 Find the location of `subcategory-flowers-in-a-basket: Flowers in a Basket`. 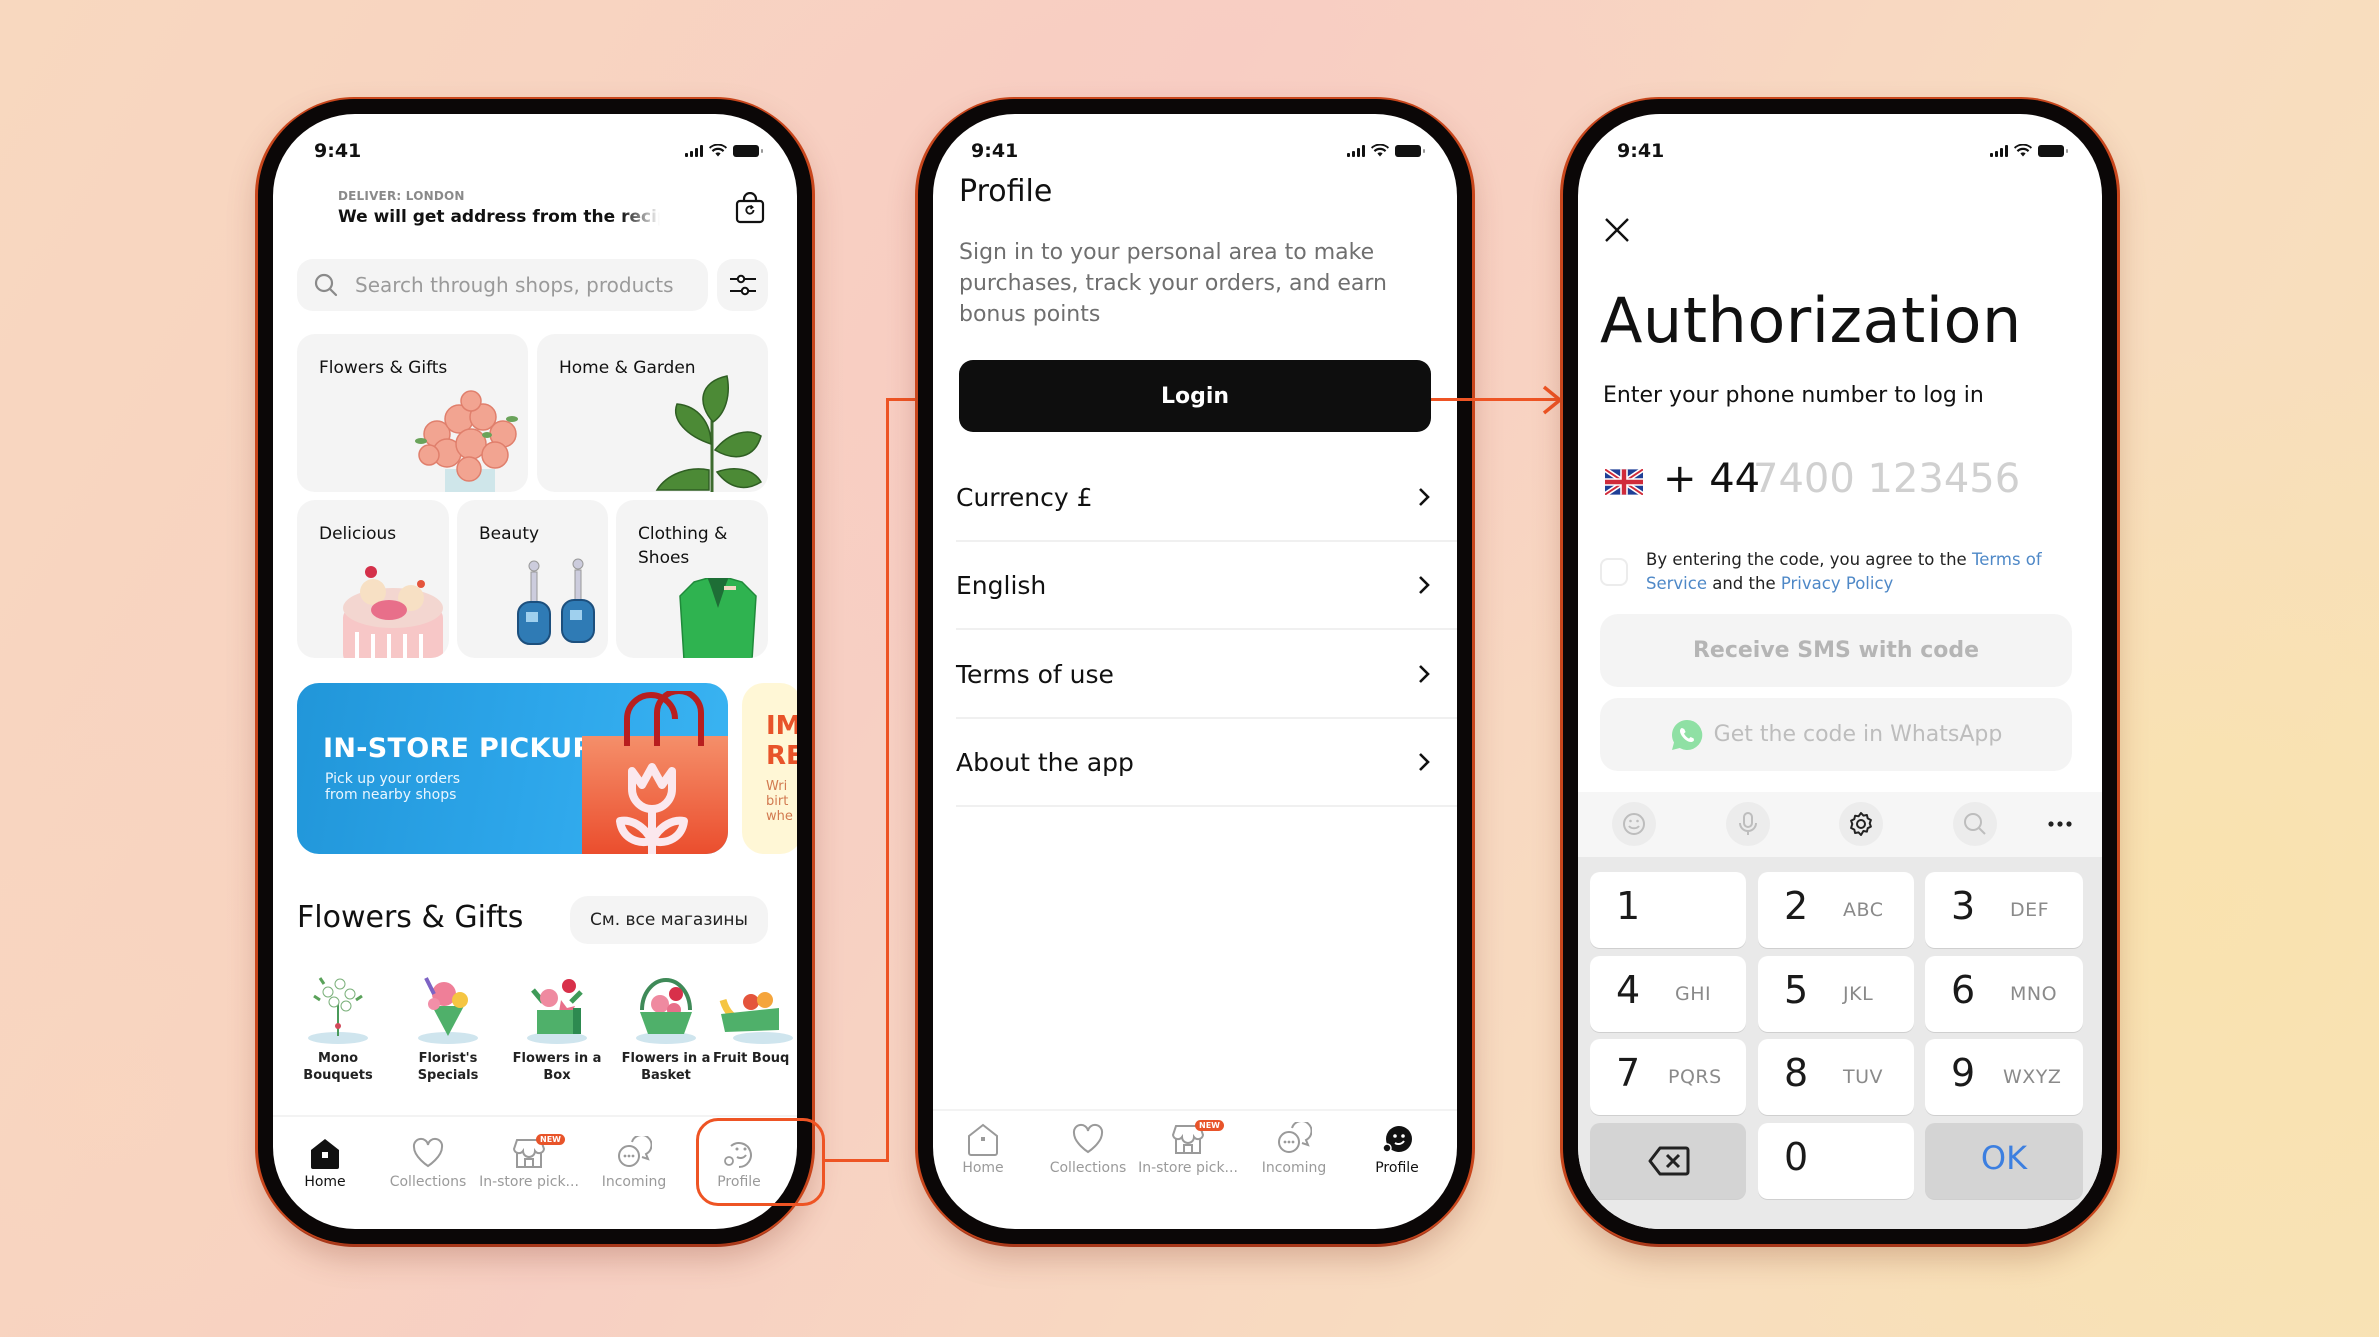

subcategory-flowers-in-a-basket: Flowers in a Basket is located at coordinates (666, 1027).